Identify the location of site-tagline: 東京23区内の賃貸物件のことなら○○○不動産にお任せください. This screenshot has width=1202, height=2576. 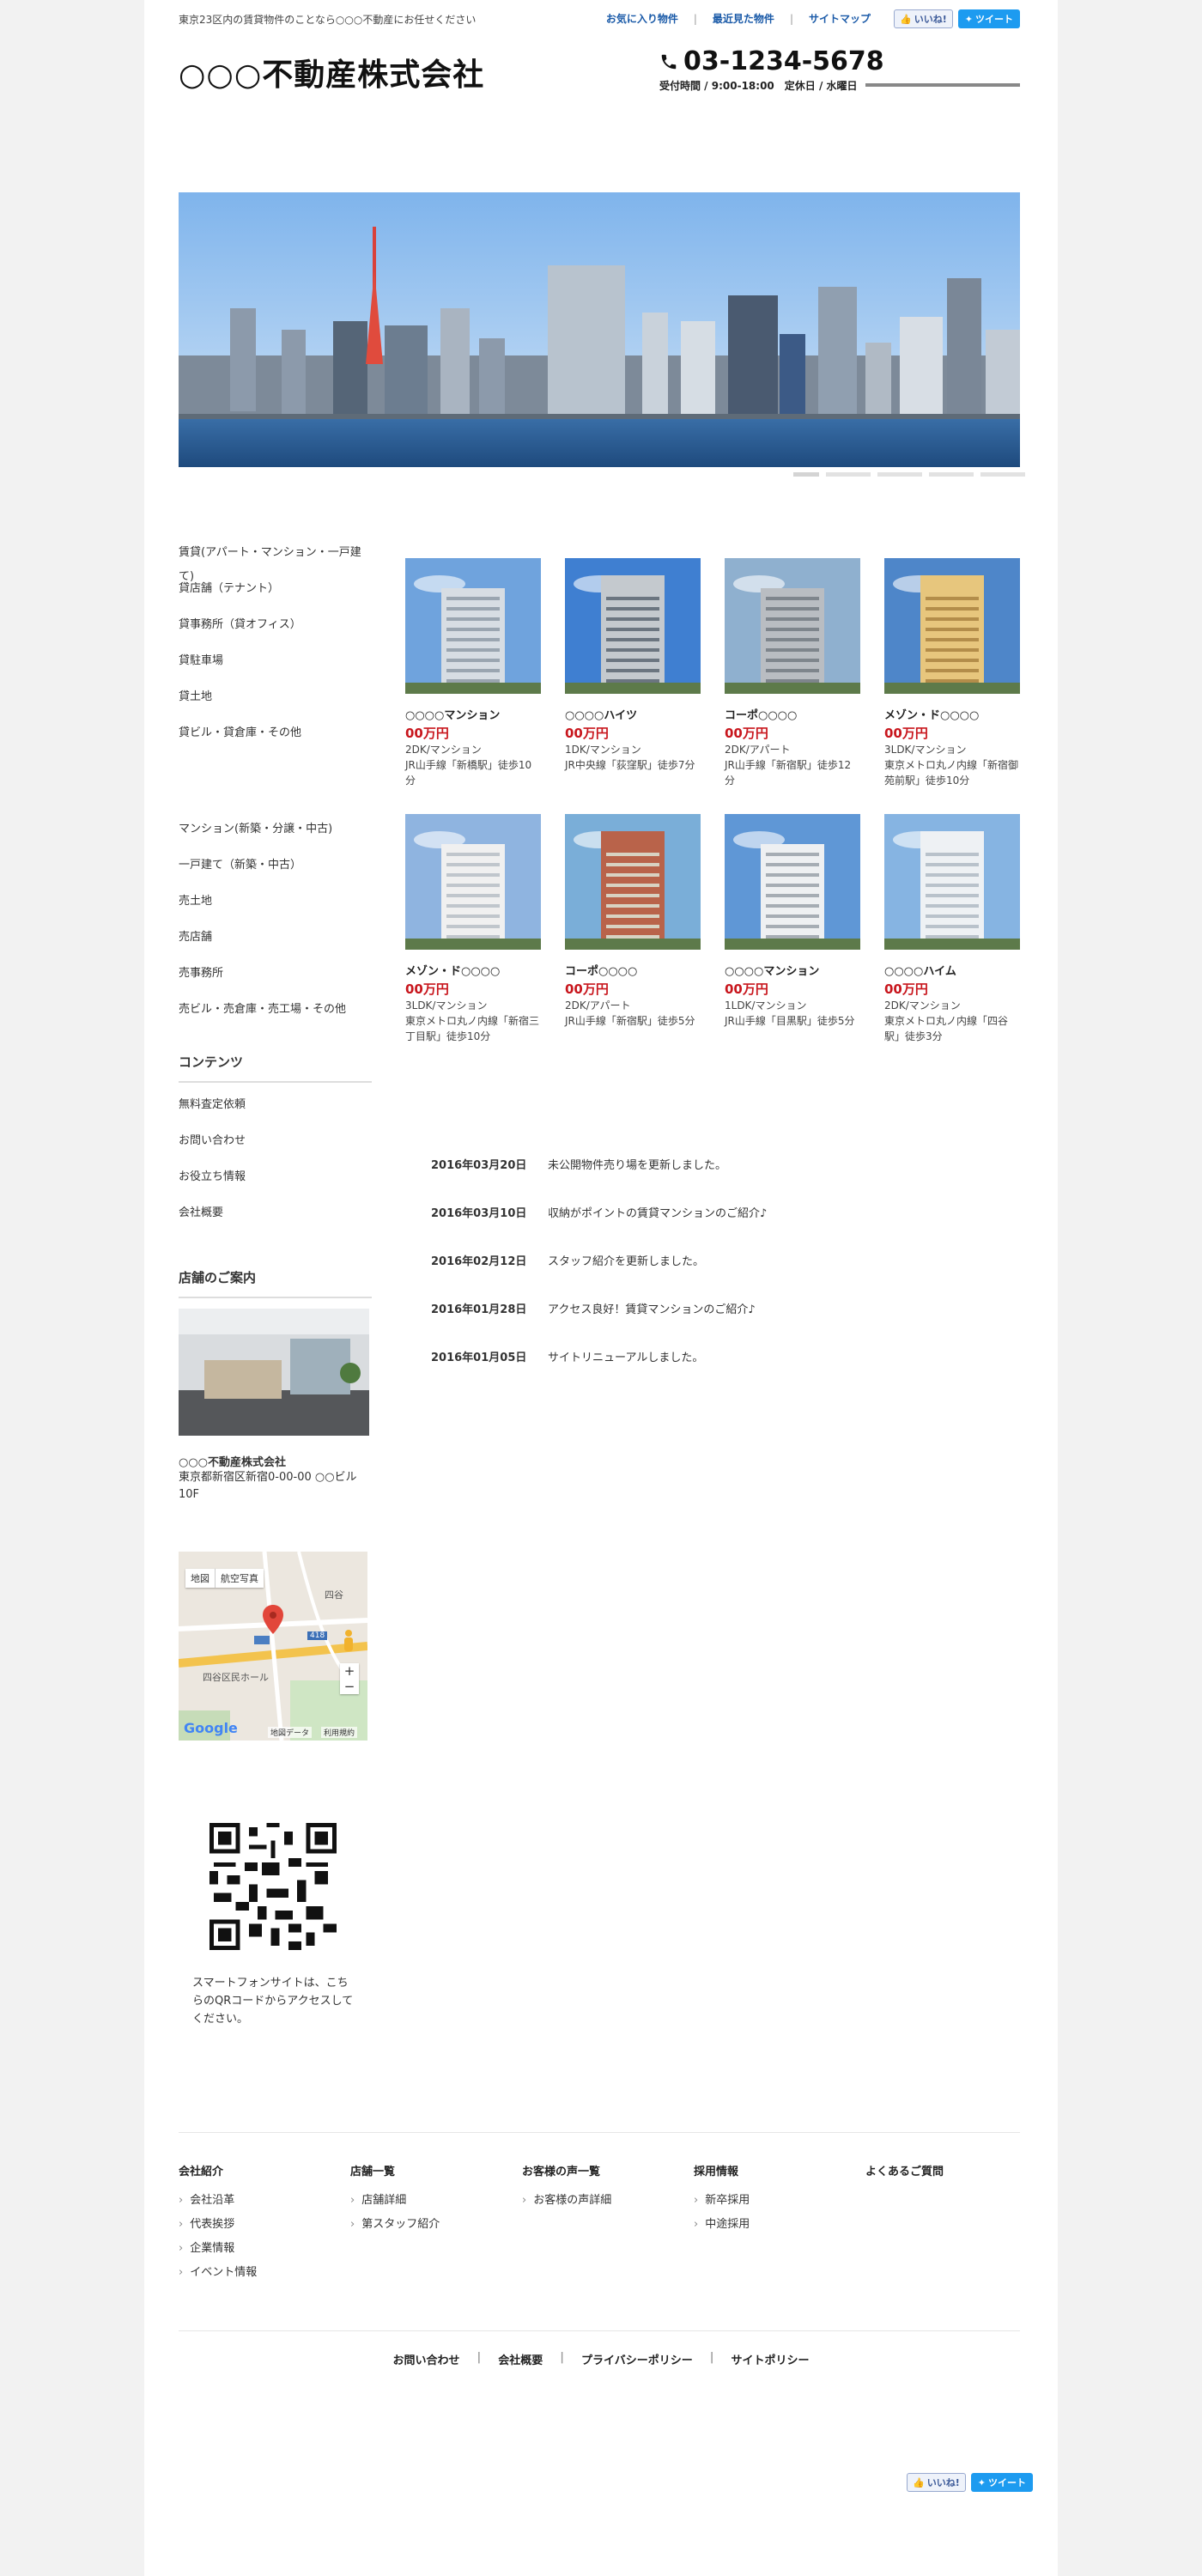
(328, 20).